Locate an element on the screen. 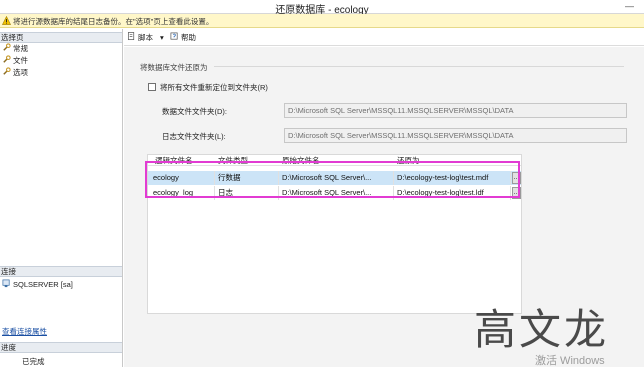 Image resolution: width=644 pixels, height=367 pixels. log-folder-label: 日志文件文件夹(L): is located at coordinates (194, 136).